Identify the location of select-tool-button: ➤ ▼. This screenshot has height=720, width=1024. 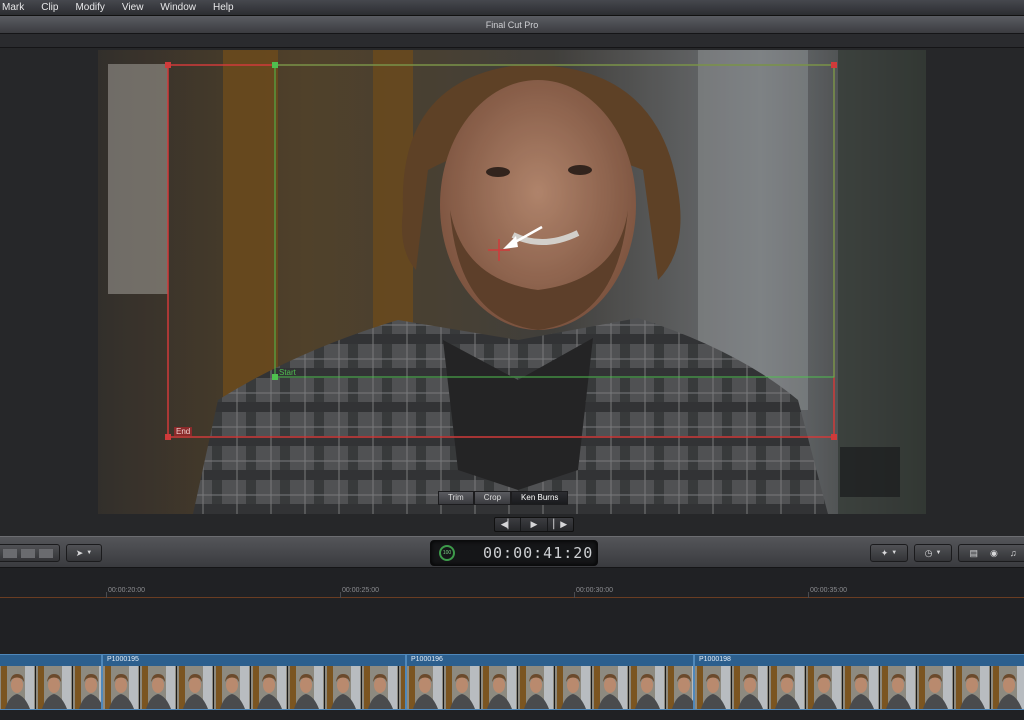
(84, 553).